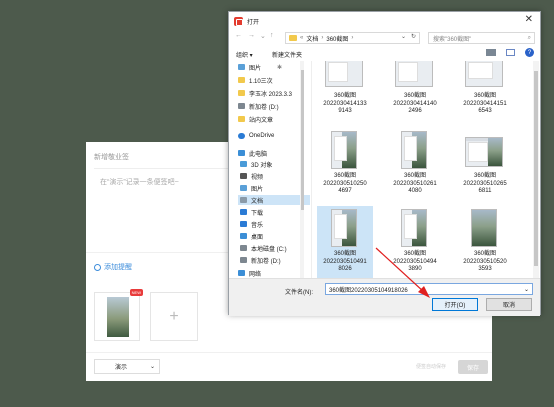  Describe the element at coordinates (260, 67) in the screenshot. I see `nav-item-pictures: 图片 ✱` at that location.